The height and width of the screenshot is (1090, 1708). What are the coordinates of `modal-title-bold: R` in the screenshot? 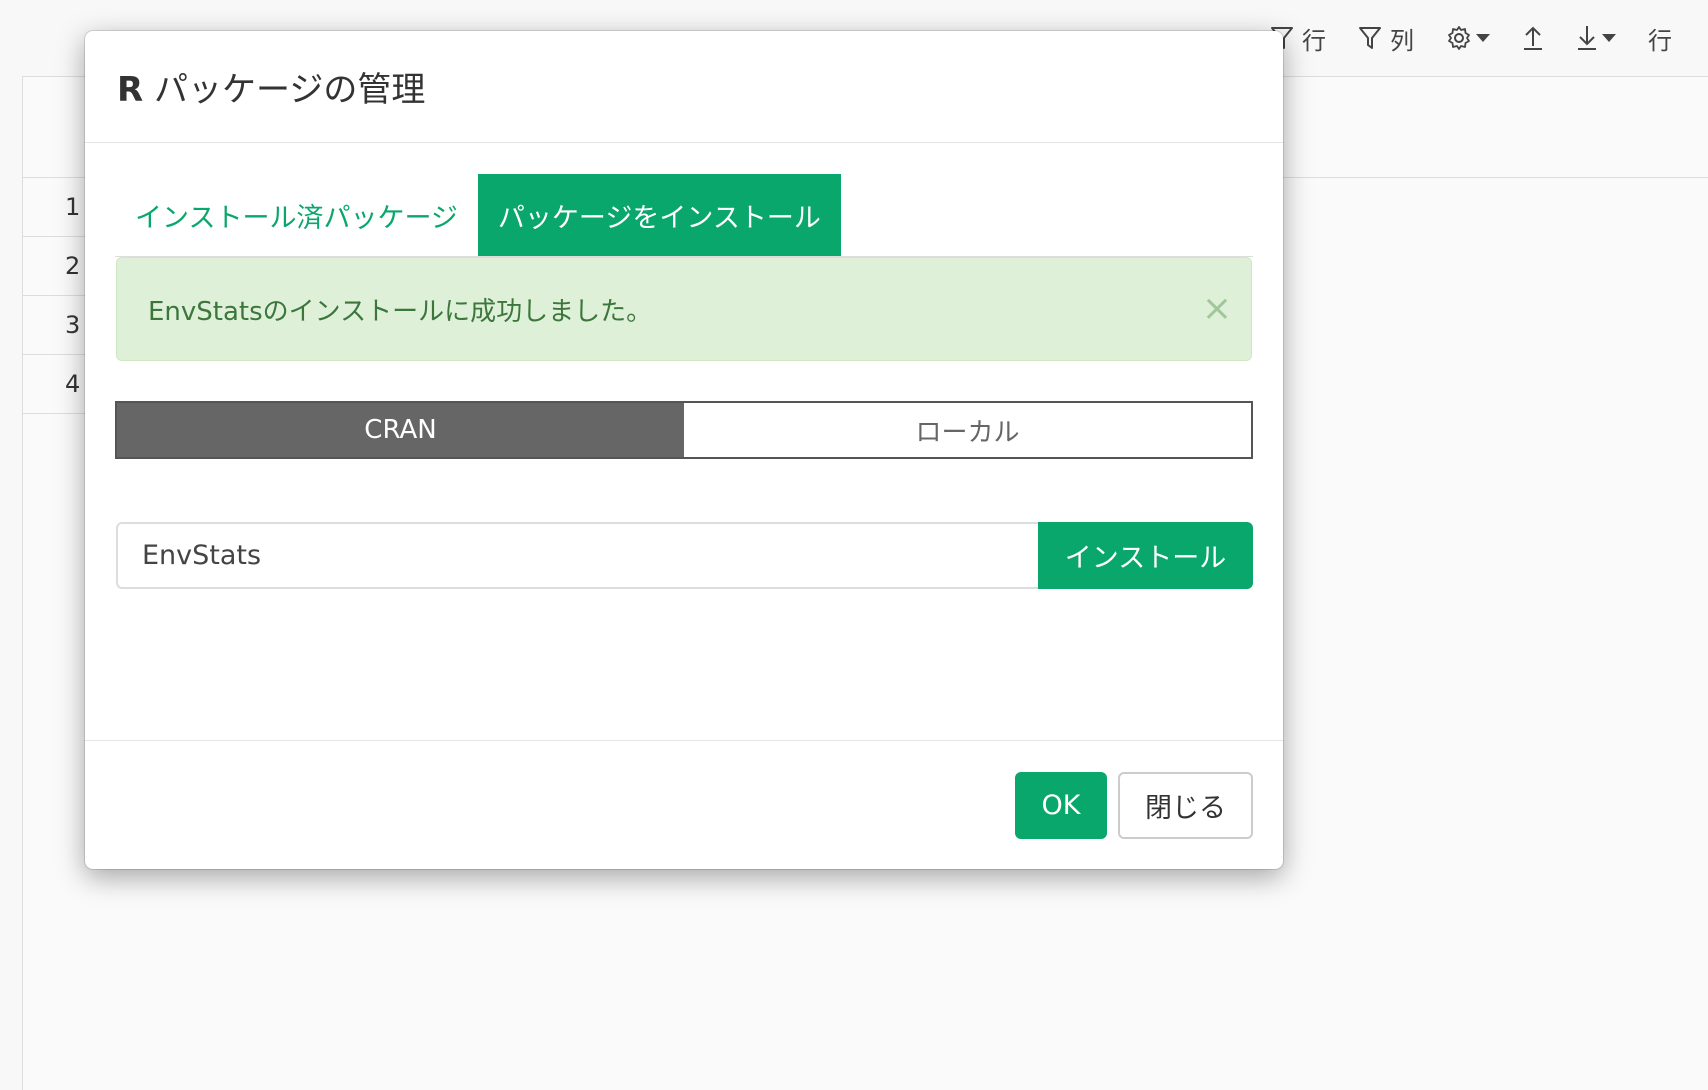 It's located at (130, 90).